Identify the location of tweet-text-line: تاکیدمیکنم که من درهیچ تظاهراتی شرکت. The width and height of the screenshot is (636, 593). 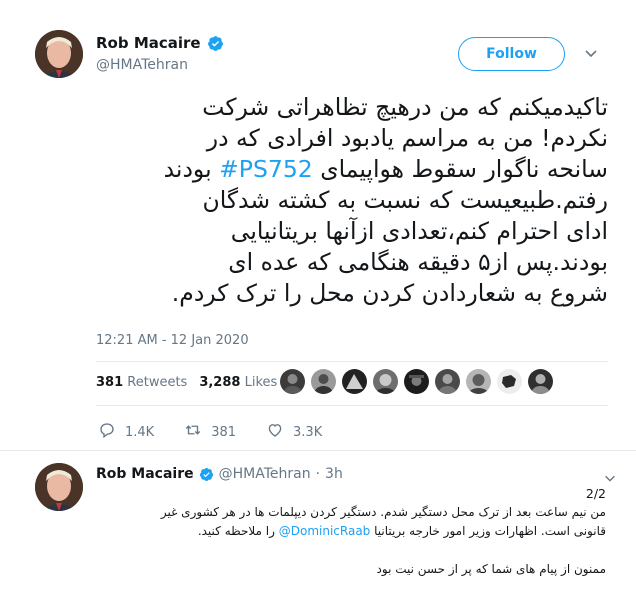
(405, 107).